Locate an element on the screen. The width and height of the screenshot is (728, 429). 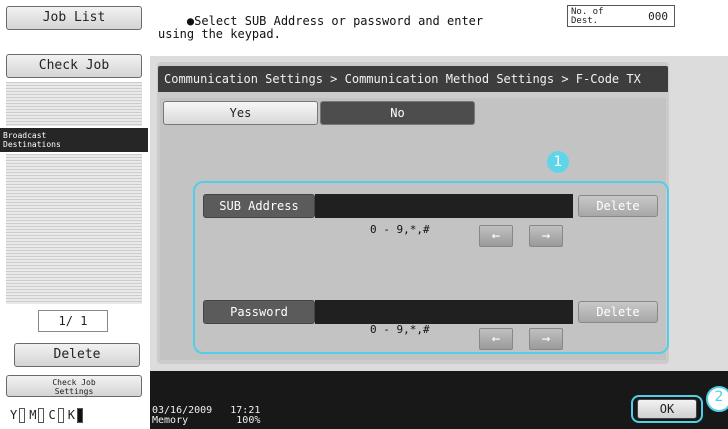
toner-k: K is located at coordinates (75, 415).